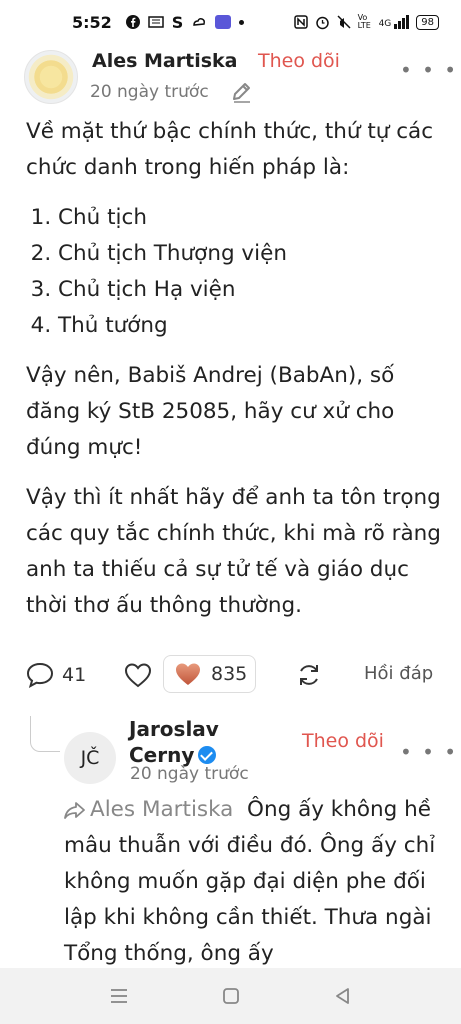  I want to click on verified-icon, so click(207, 755).